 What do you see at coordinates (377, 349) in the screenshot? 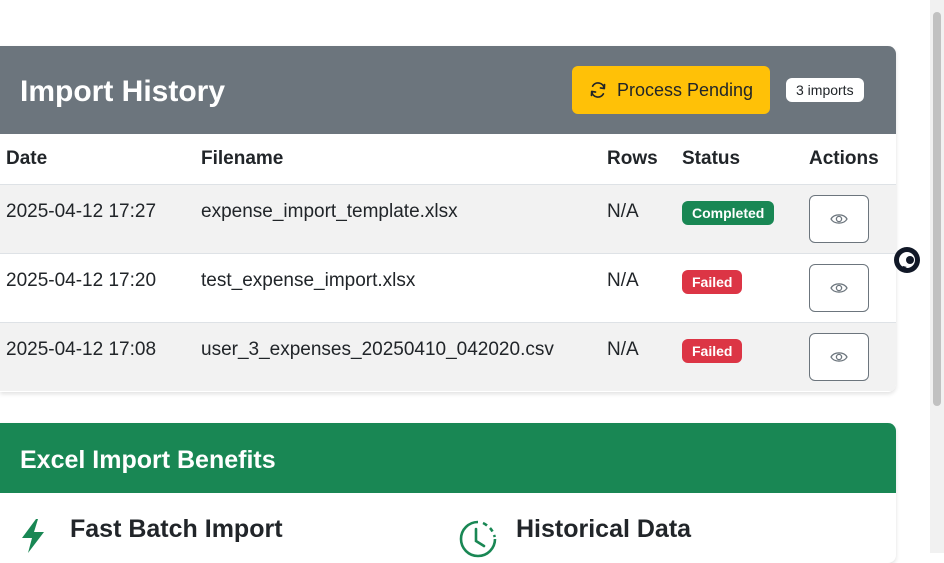
I see `row-filename: user_3_expenses_20250410_042020.csv` at bounding box center [377, 349].